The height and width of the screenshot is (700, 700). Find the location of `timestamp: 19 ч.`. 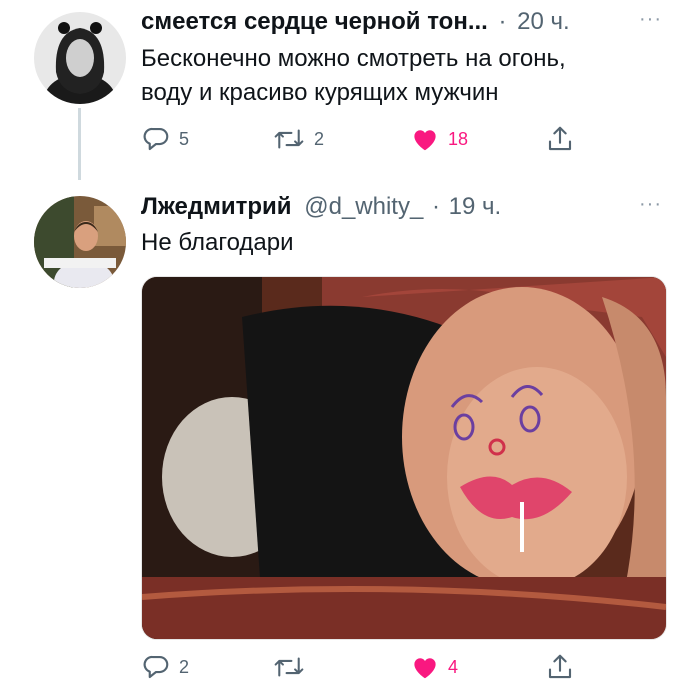

timestamp: 19 ч. is located at coordinates (475, 206).